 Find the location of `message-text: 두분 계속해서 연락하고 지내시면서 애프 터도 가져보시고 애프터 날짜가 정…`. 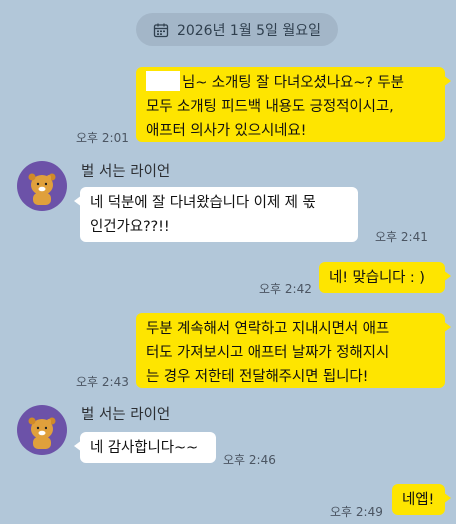

message-text: 두분 계속해서 연락하고 지내시면서 애프 터도 가져보시고 애프터 날짜가 정… is located at coordinates (268, 353).